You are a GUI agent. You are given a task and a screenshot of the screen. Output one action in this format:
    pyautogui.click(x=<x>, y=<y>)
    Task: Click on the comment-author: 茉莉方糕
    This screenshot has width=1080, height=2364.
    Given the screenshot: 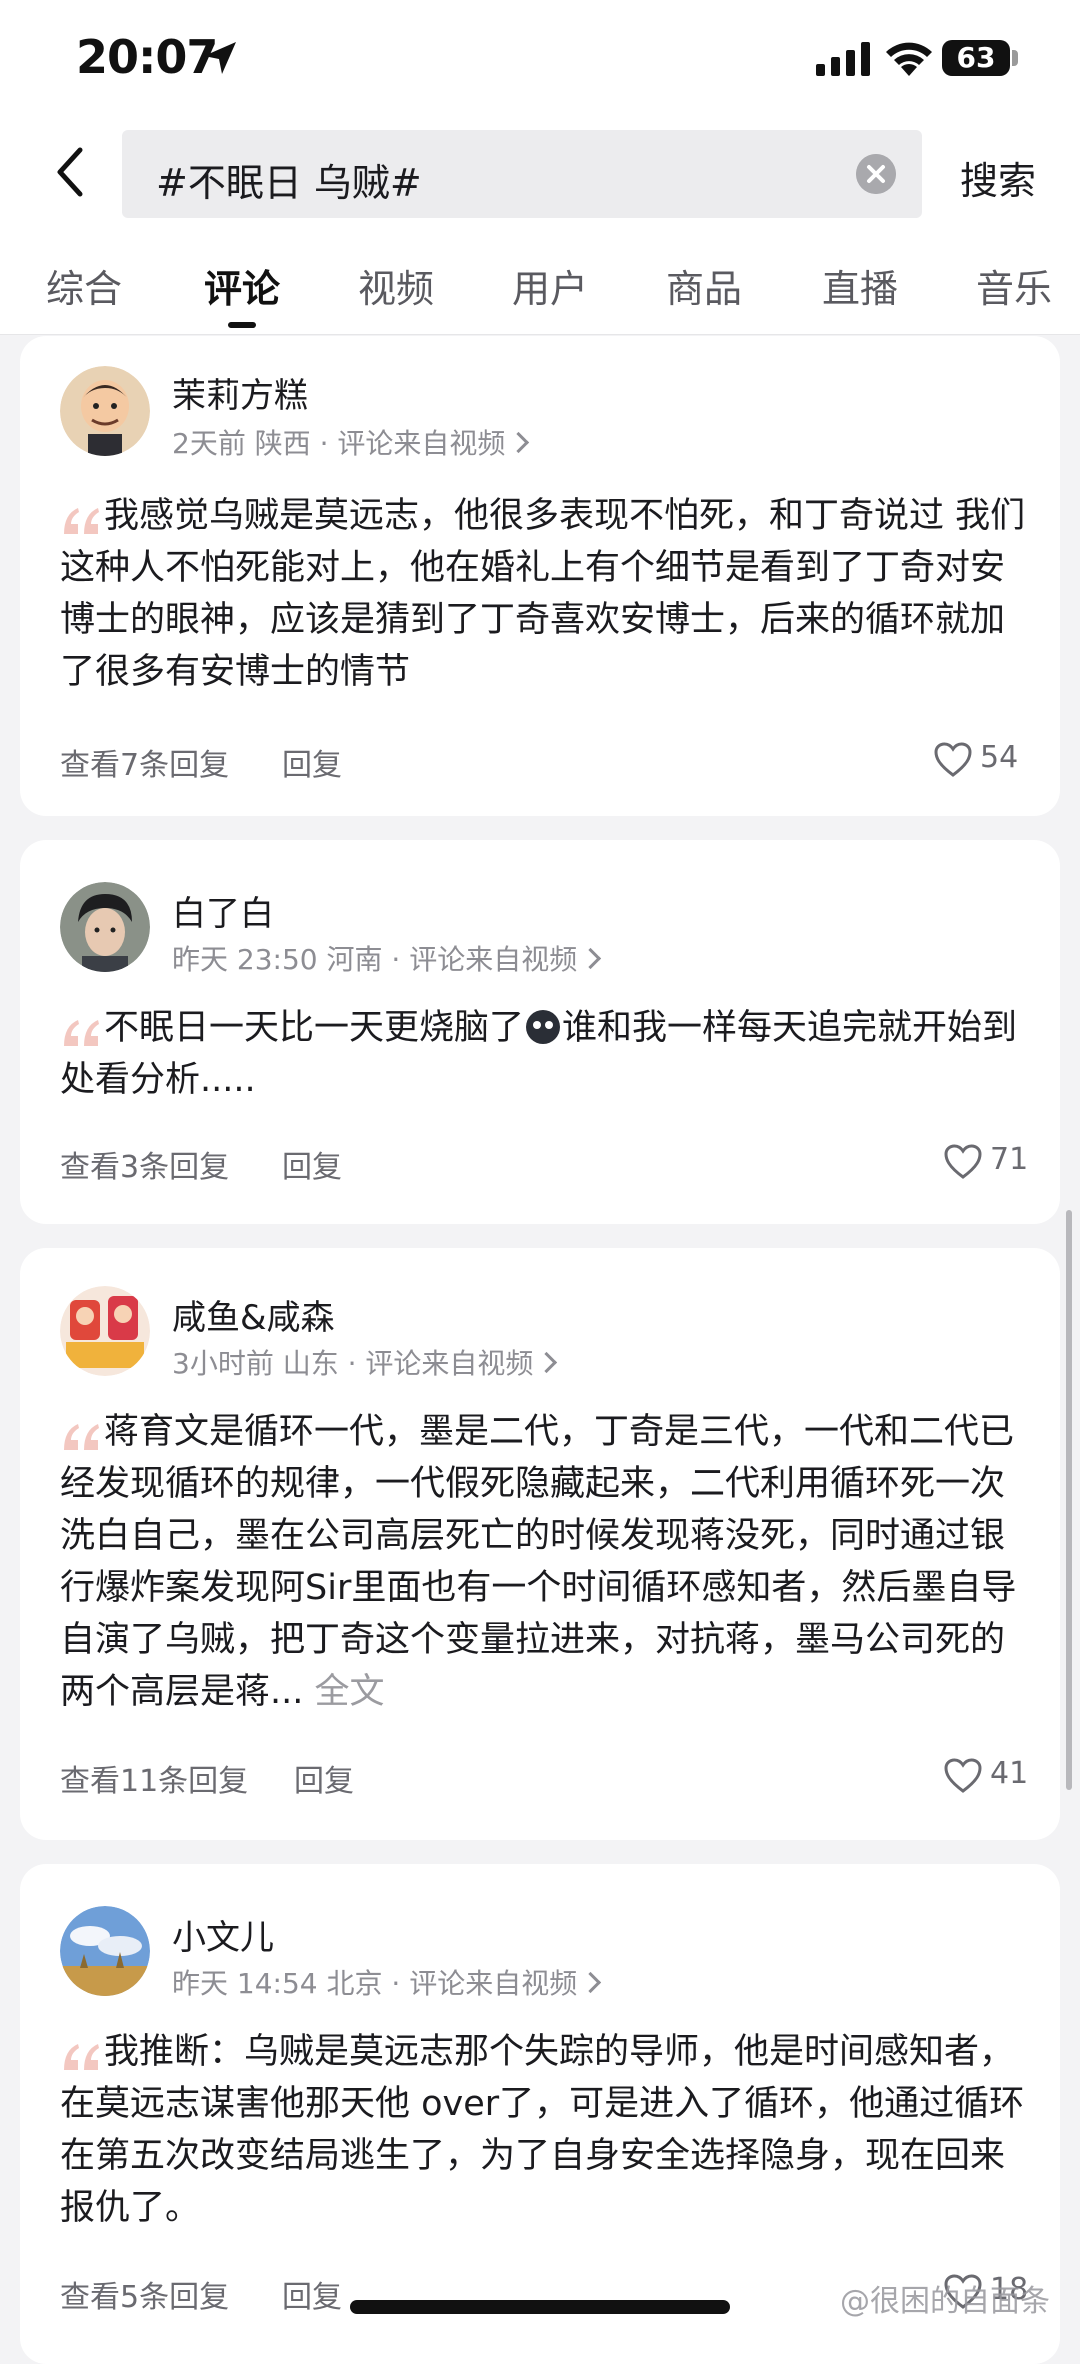 What is the action you would take?
    pyautogui.click(x=240, y=392)
    